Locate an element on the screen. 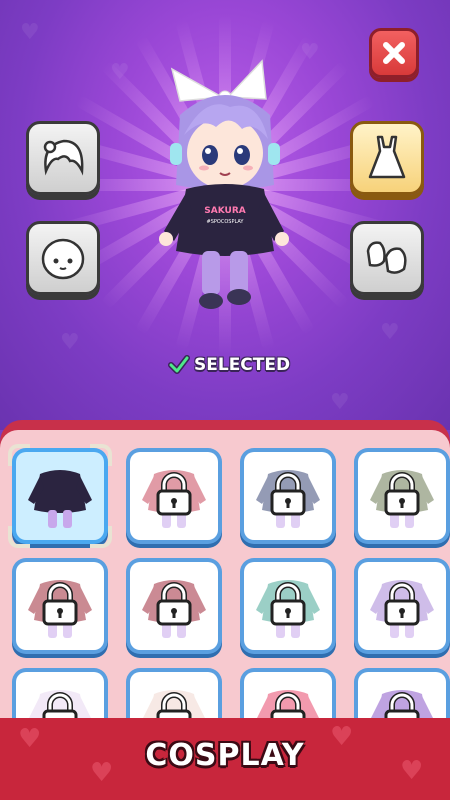 The image size is (450, 800). category-hair-button is located at coordinates (63, 158).